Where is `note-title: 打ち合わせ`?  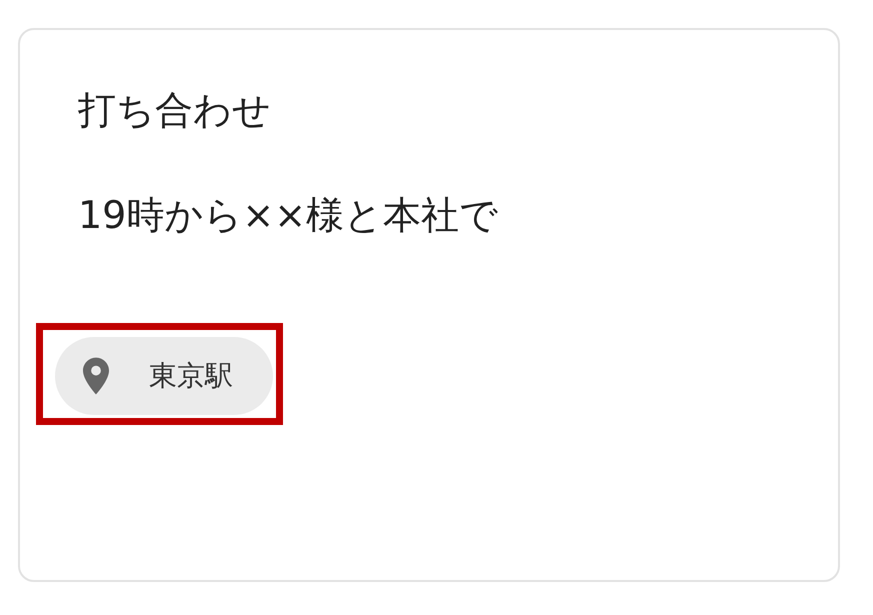 note-title: 打ち合わせ is located at coordinates (174, 110).